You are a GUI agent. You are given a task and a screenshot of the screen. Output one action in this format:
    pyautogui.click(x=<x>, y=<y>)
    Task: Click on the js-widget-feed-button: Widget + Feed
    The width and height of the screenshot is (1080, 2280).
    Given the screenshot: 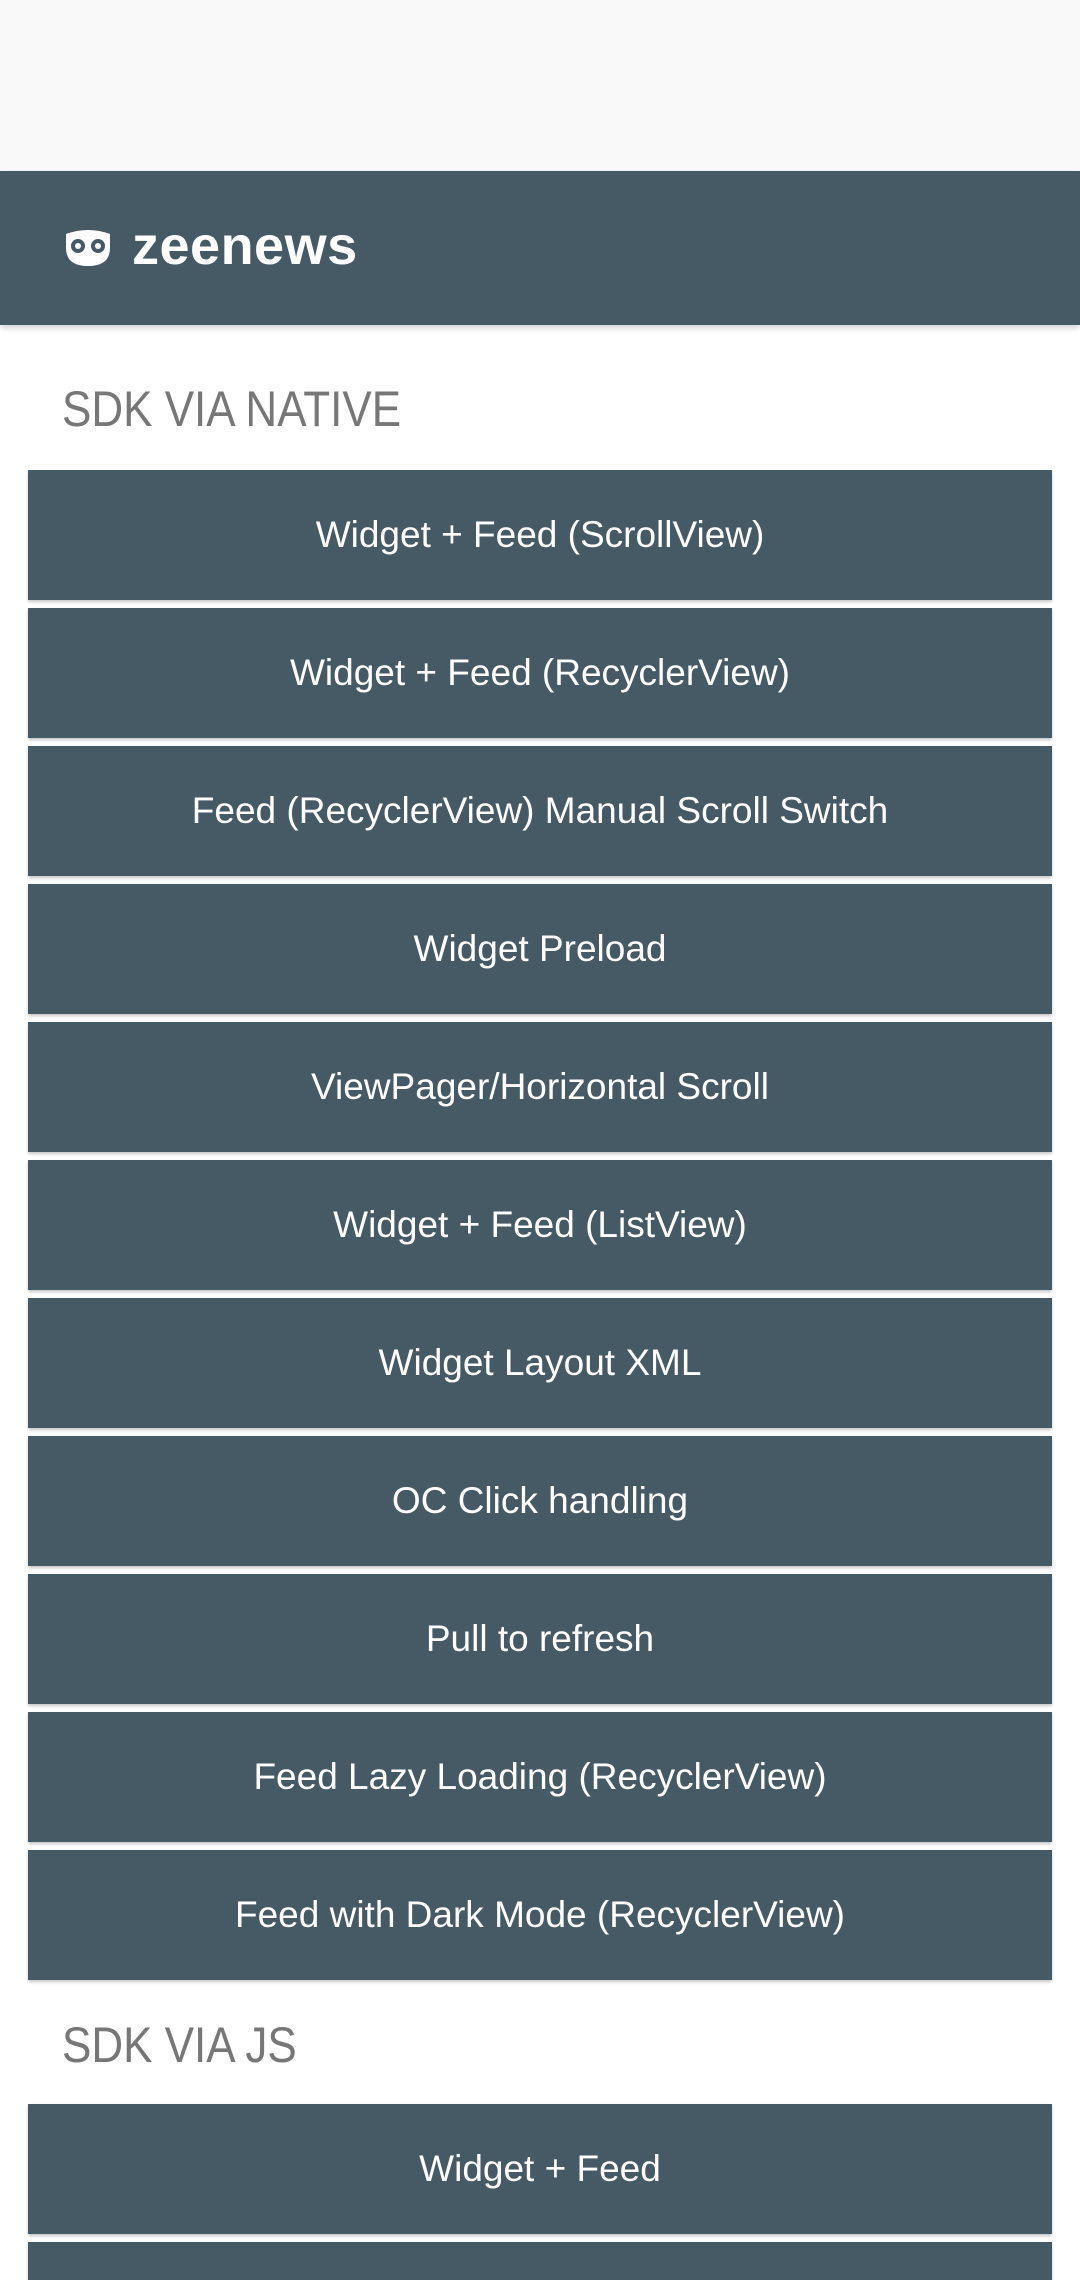 What is the action you would take?
    pyautogui.click(x=540, y=2169)
    